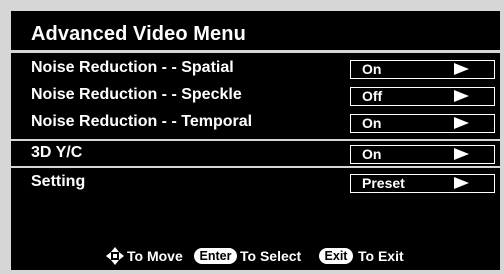 This screenshot has width=504, height=274. Describe the element at coordinates (255, 167) in the screenshot. I see `divider` at that location.